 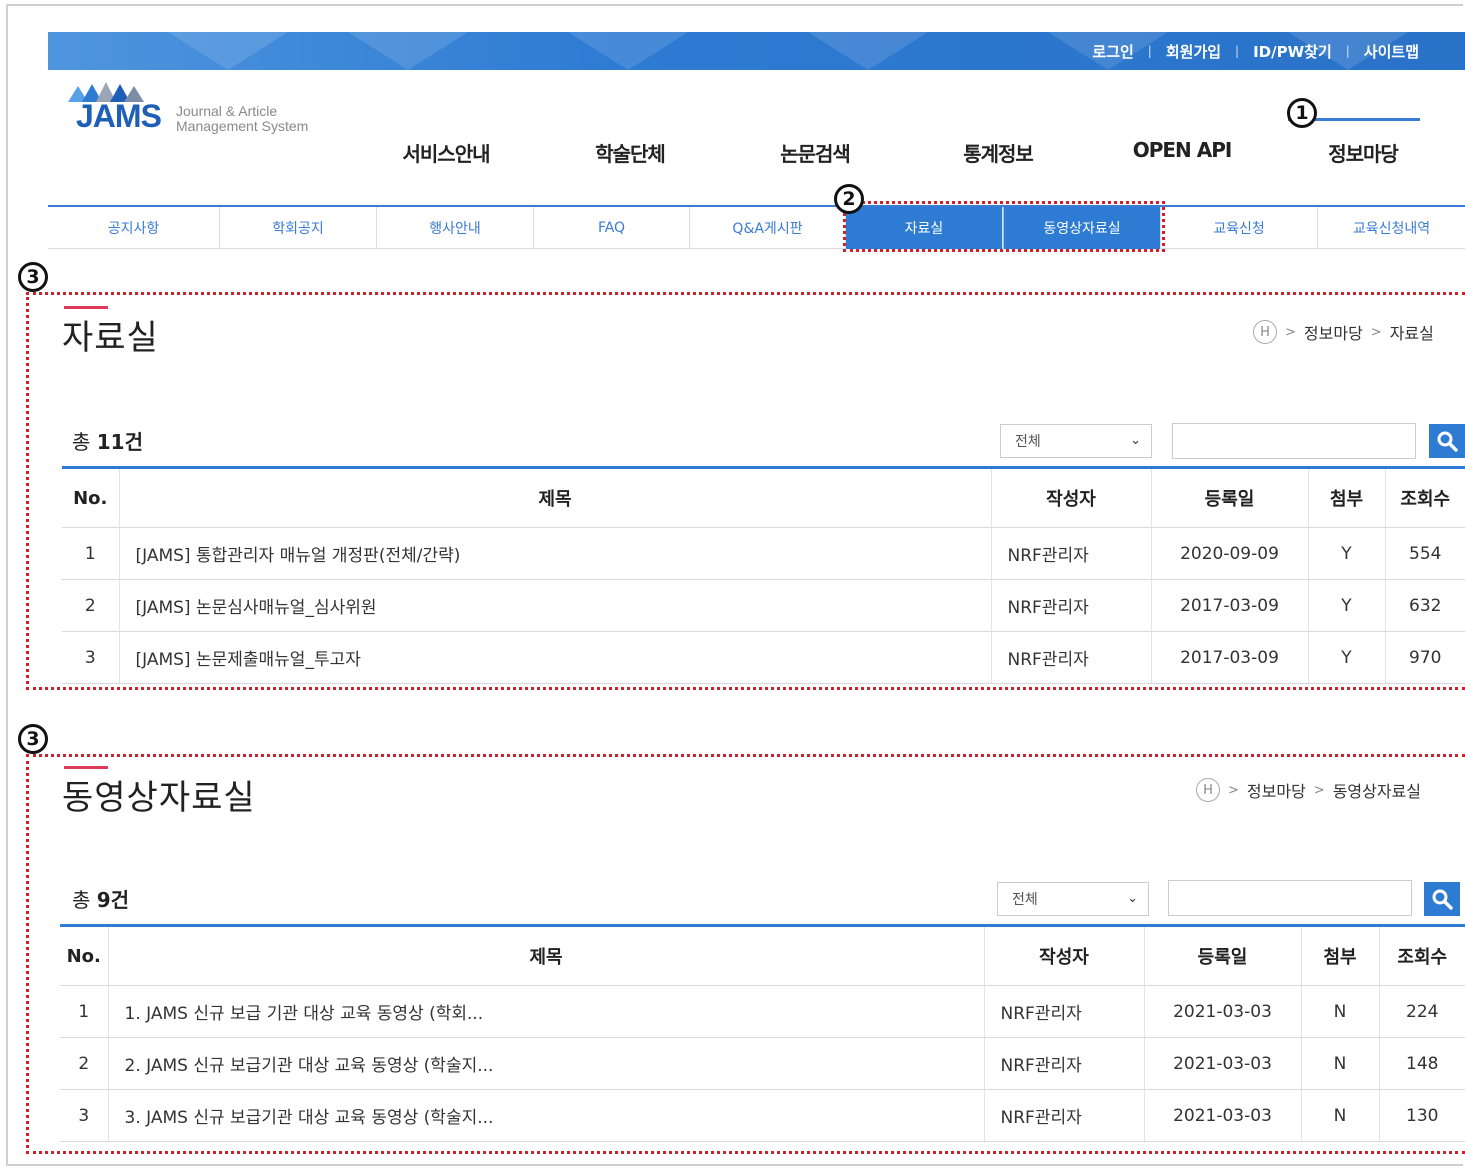 What do you see at coordinates (447, 152) in the screenshot?
I see `gnb-service-guide: 서비스안내` at bounding box center [447, 152].